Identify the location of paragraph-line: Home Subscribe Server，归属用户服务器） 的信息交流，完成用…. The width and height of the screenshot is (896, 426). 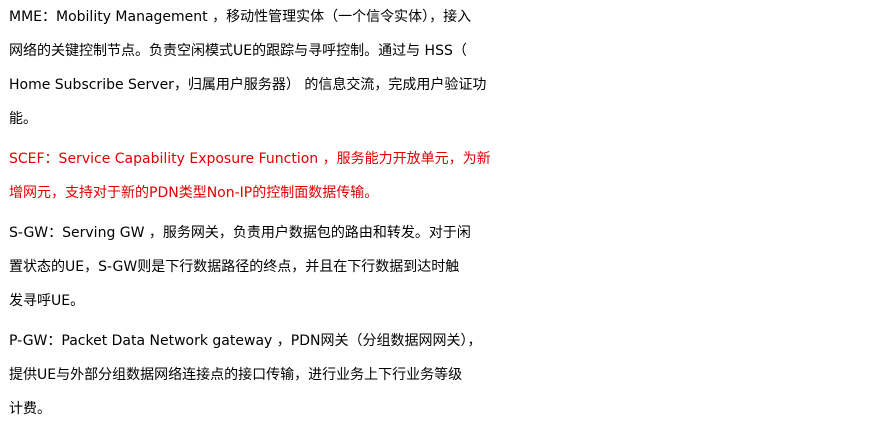
(248, 85).